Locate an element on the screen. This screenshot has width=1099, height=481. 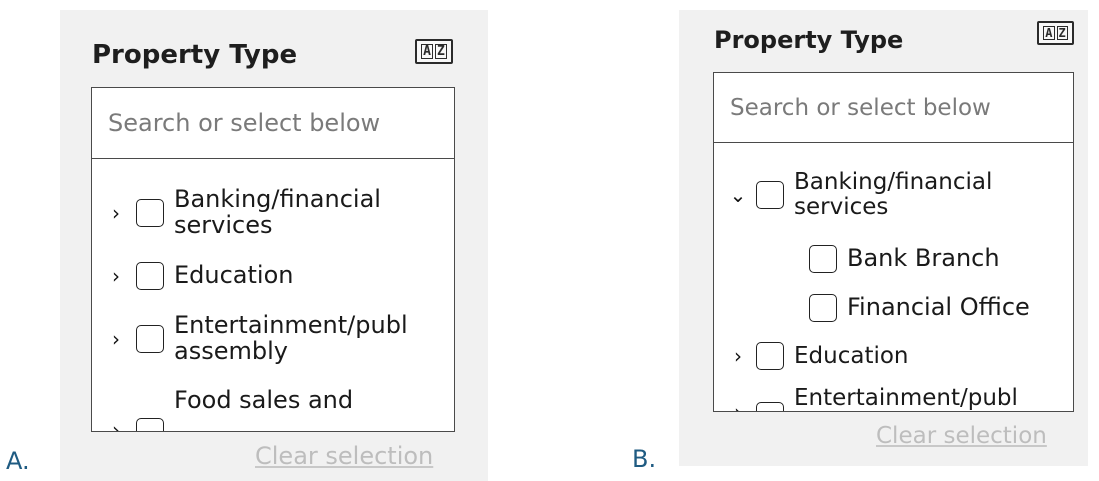
tree-child-financial-office: Financial Office is located at coordinates (893, 308).